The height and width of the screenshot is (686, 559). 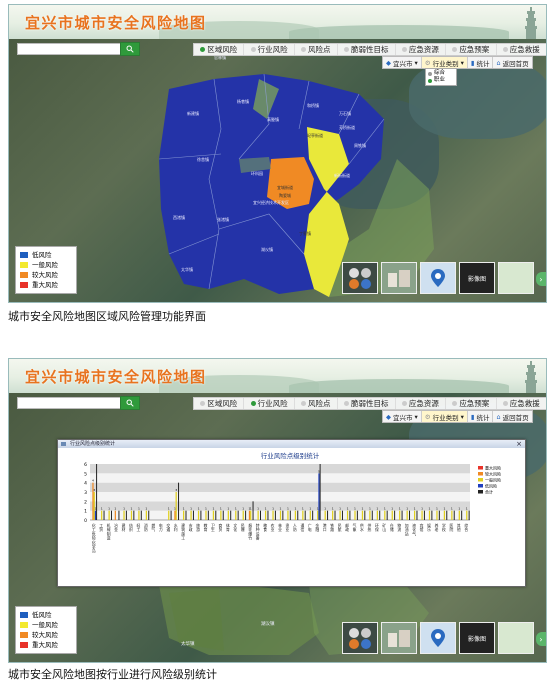 I want to click on map-pin-icon, so click(x=438, y=278).